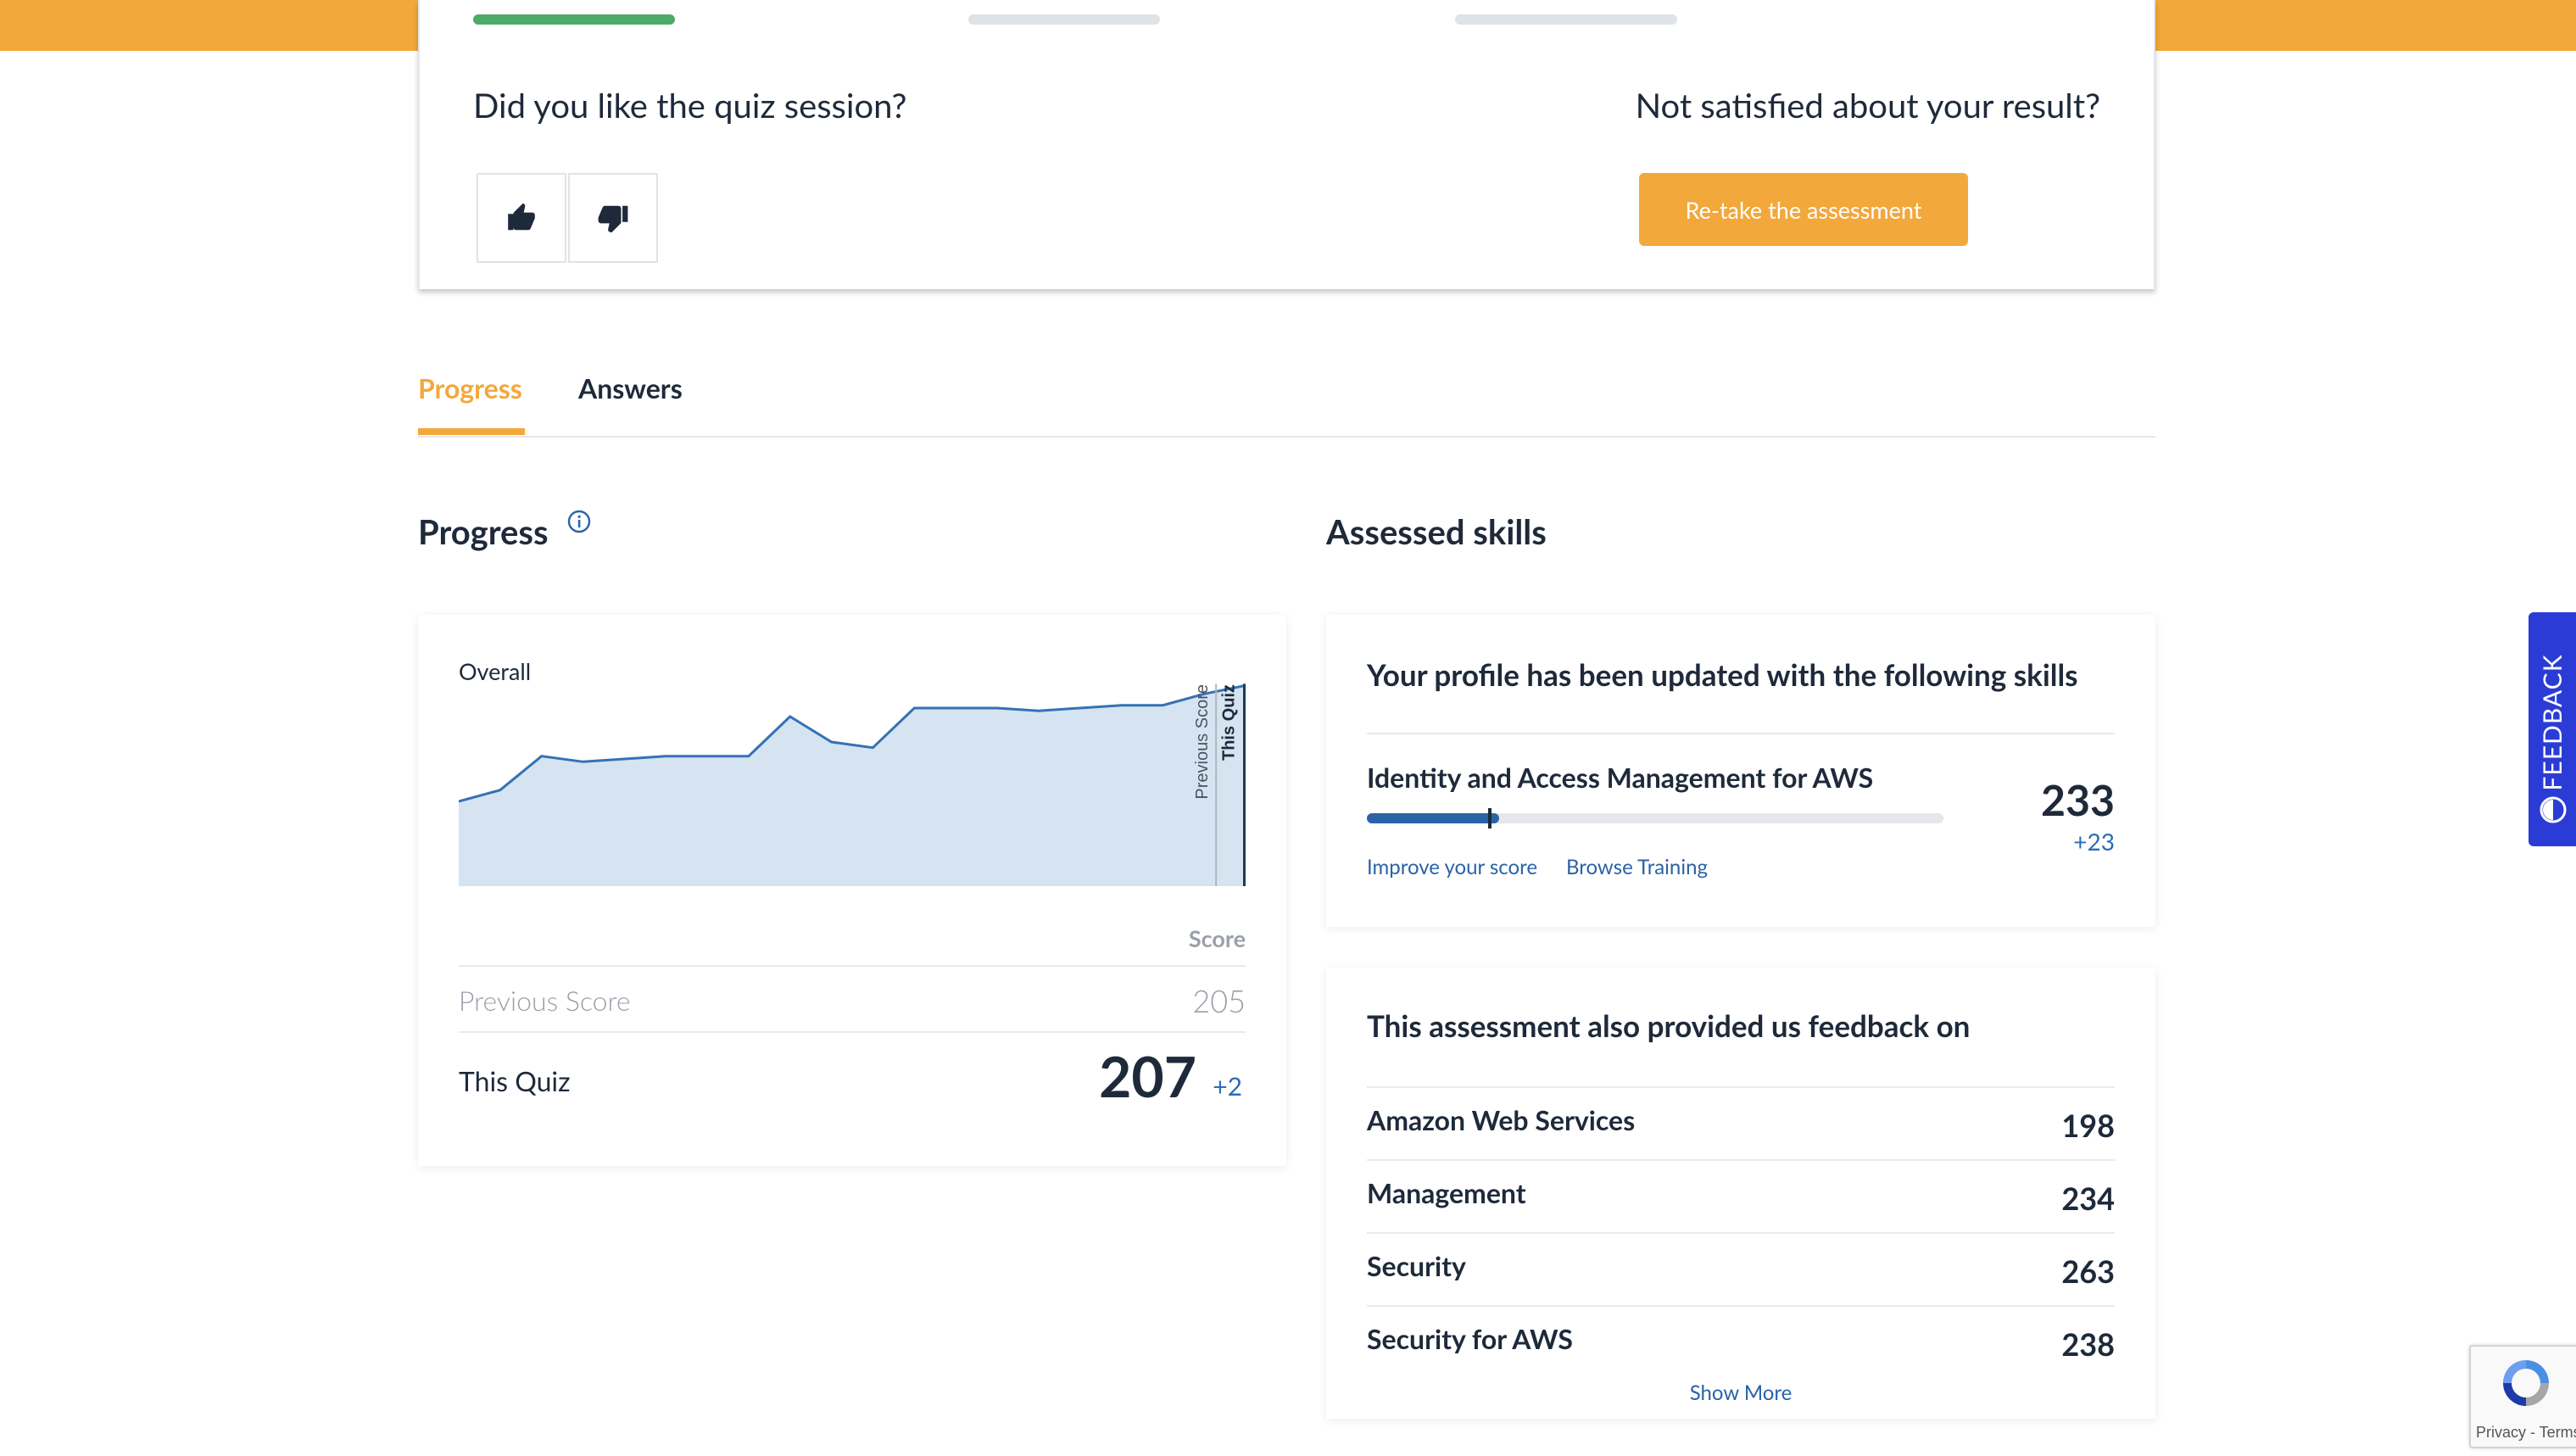 Image resolution: width=2576 pixels, height=1456 pixels. What do you see at coordinates (1219, 1000) in the screenshot?
I see `previous-score-value: 205` at bounding box center [1219, 1000].